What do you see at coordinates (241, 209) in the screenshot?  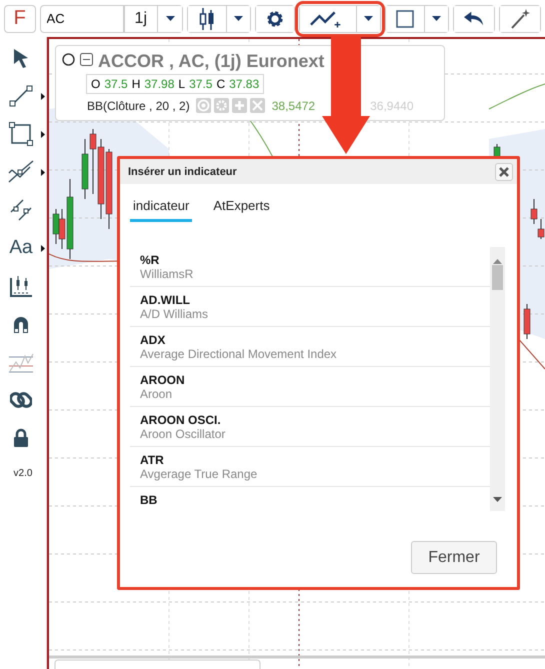 I see `tab: AtExperts` at bounding box center [241, 209].